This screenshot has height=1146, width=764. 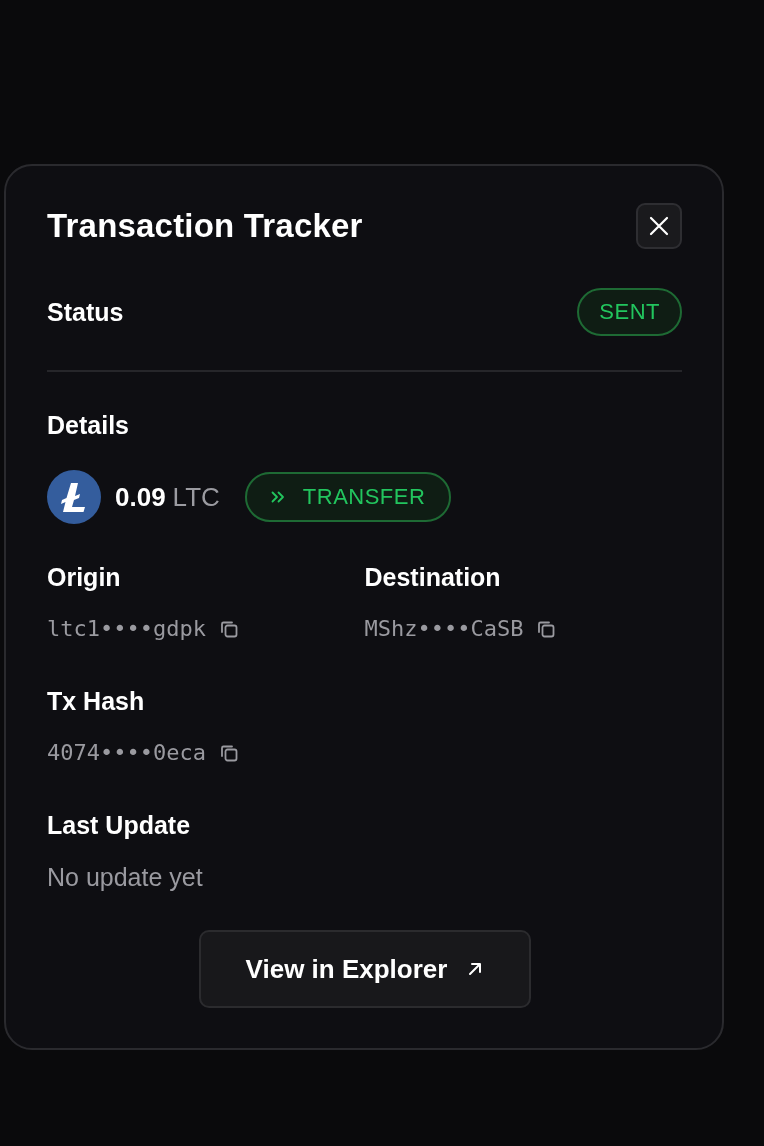 What do you see at coordinates (119, 825) in the screenshot?
I see `field-label: Last Update` at bounding box center [119, 825].